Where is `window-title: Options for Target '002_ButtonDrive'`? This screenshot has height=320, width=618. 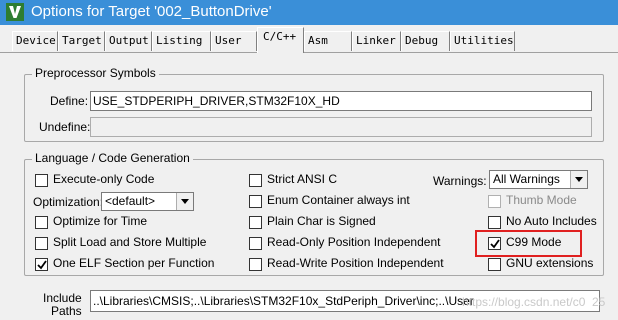 window-title: Options for Target '002_ButtonDrive' is located at coordinates (151, 11).